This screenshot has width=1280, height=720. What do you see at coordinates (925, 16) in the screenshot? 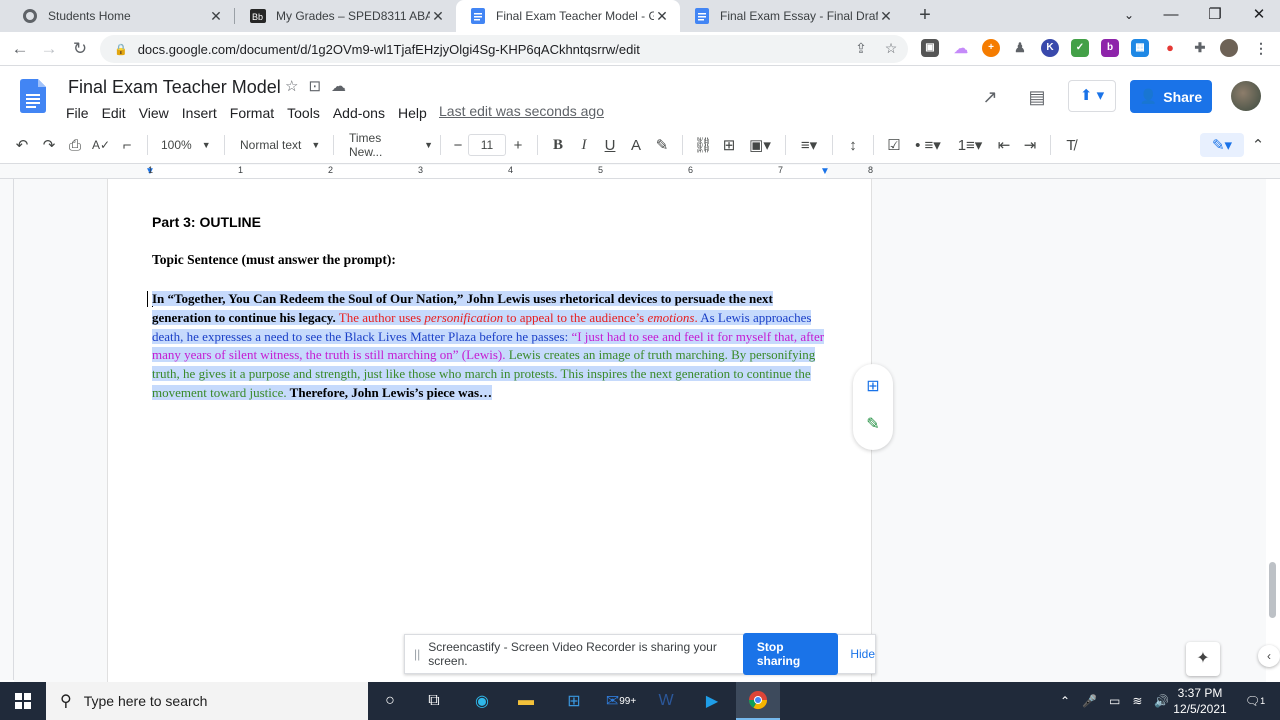
I see `new-tab-button: +` at bounding box center [925, 16].